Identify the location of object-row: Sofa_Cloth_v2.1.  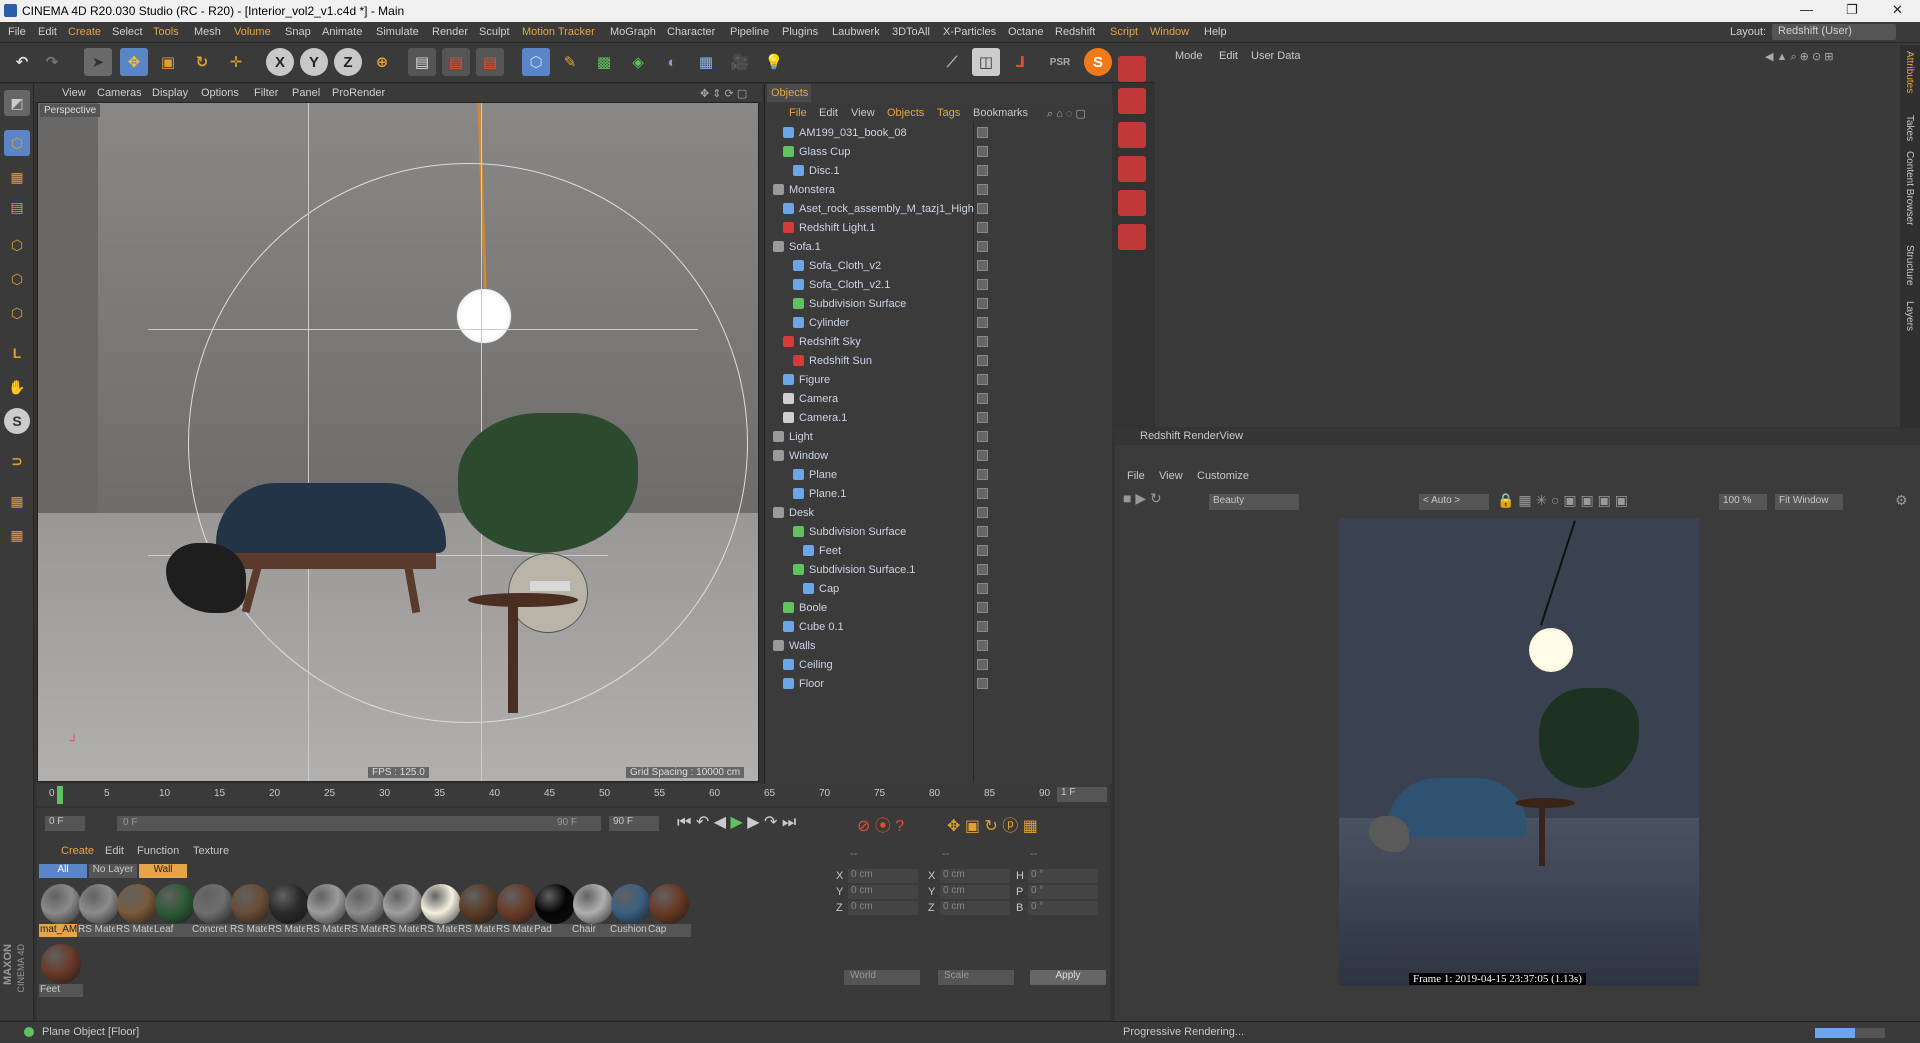
(939, 285).